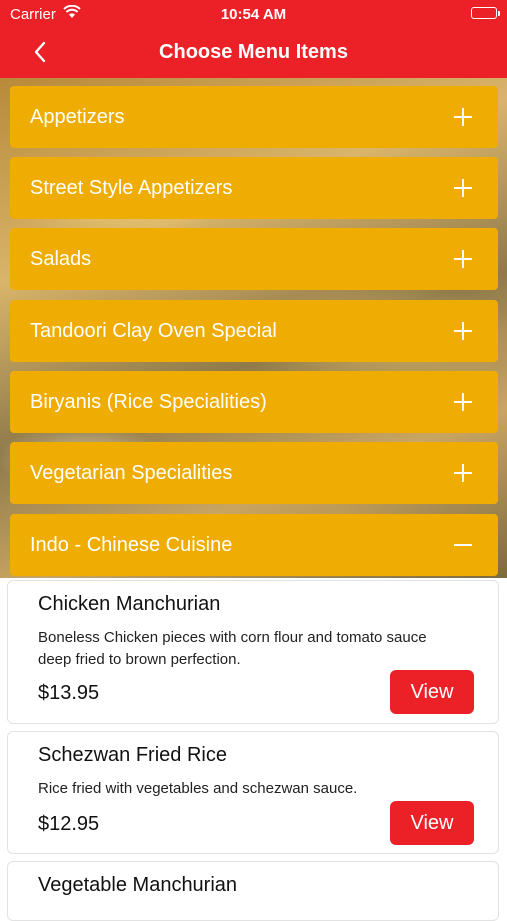 The width and height of the screenshot is (507, 921). Describe the element at coordinates (69, 824) in the screenshot. I see `item-price: $12.95` at that location.